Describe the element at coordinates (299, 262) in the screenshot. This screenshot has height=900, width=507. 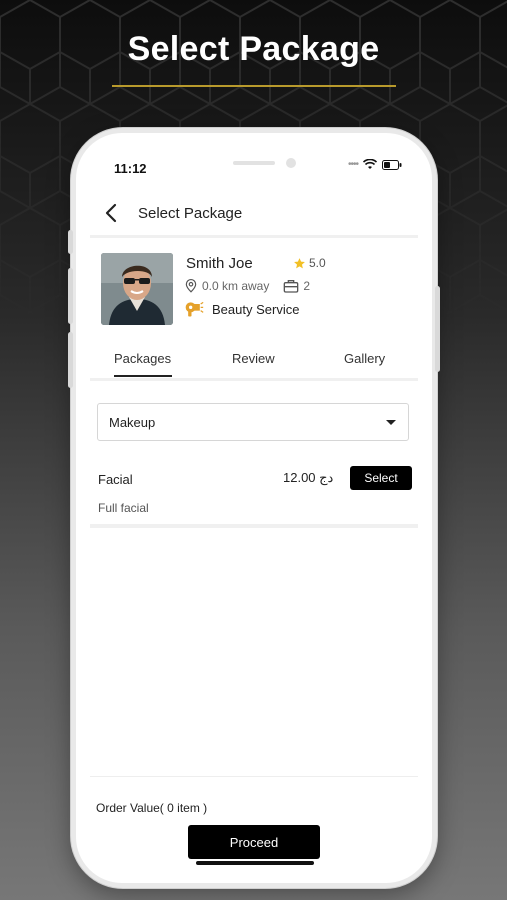
I see `star-icon` at that location.